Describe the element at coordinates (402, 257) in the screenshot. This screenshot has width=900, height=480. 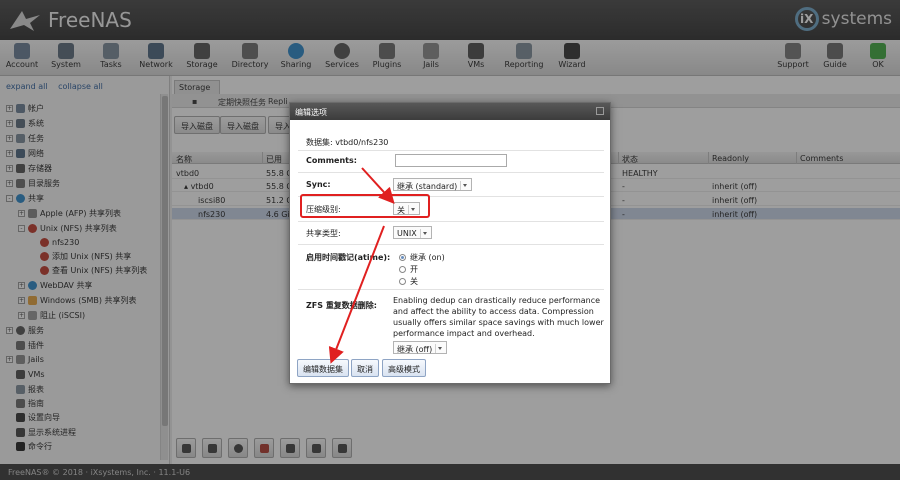
I see `radio-selected-icon` at that location.